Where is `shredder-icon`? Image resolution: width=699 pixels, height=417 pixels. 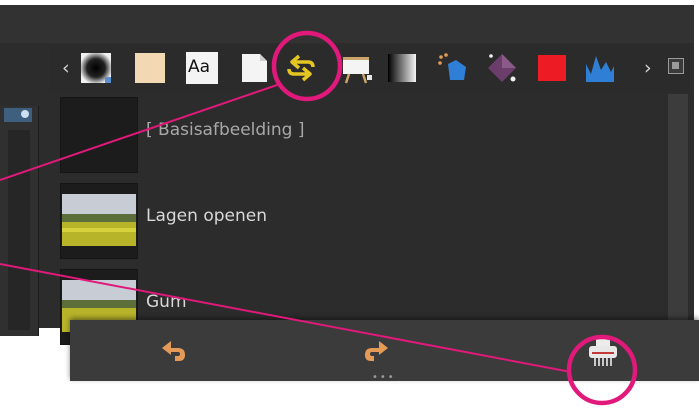 shredder-icon is located at coordinates (603, 352).